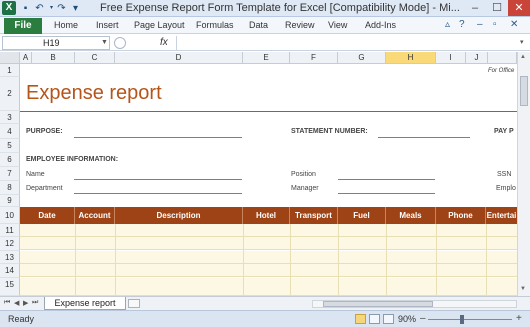 The height and width of the screenshot is (327, 530). I want to click on help-icon: ?, so click(462, 24).